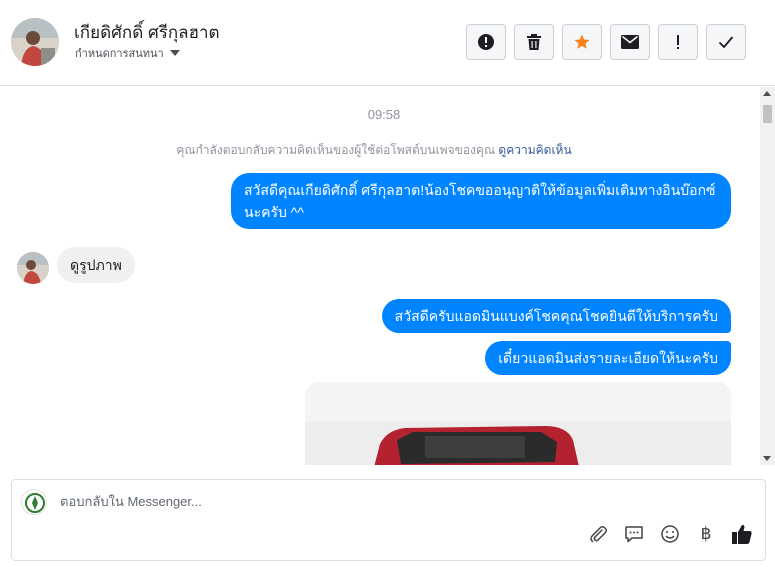  I want to click on exclamation-icon, so click(678, 42).